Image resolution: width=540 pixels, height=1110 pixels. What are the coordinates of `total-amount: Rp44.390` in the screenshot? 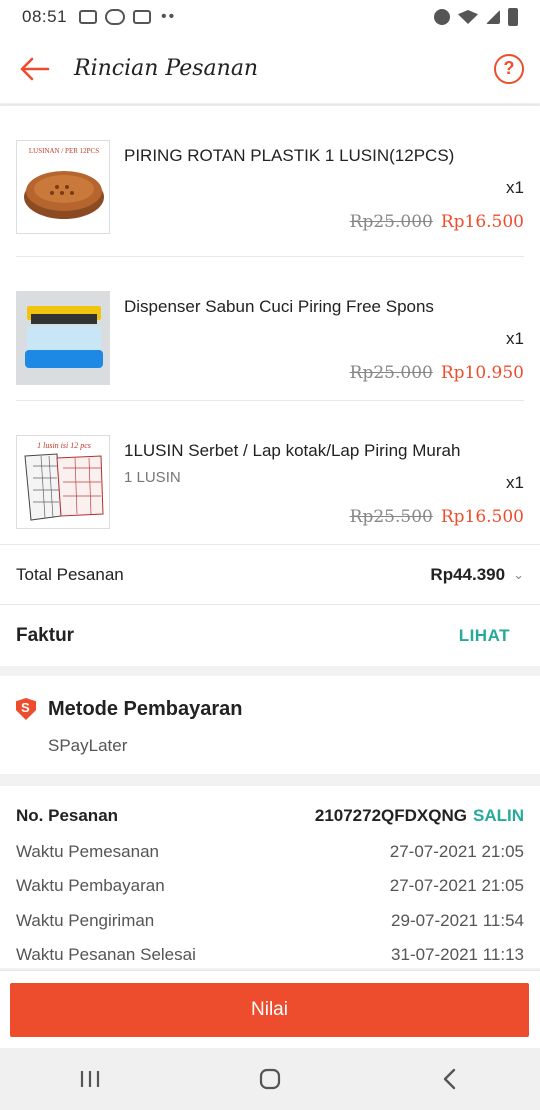 It's located at (468, 574).